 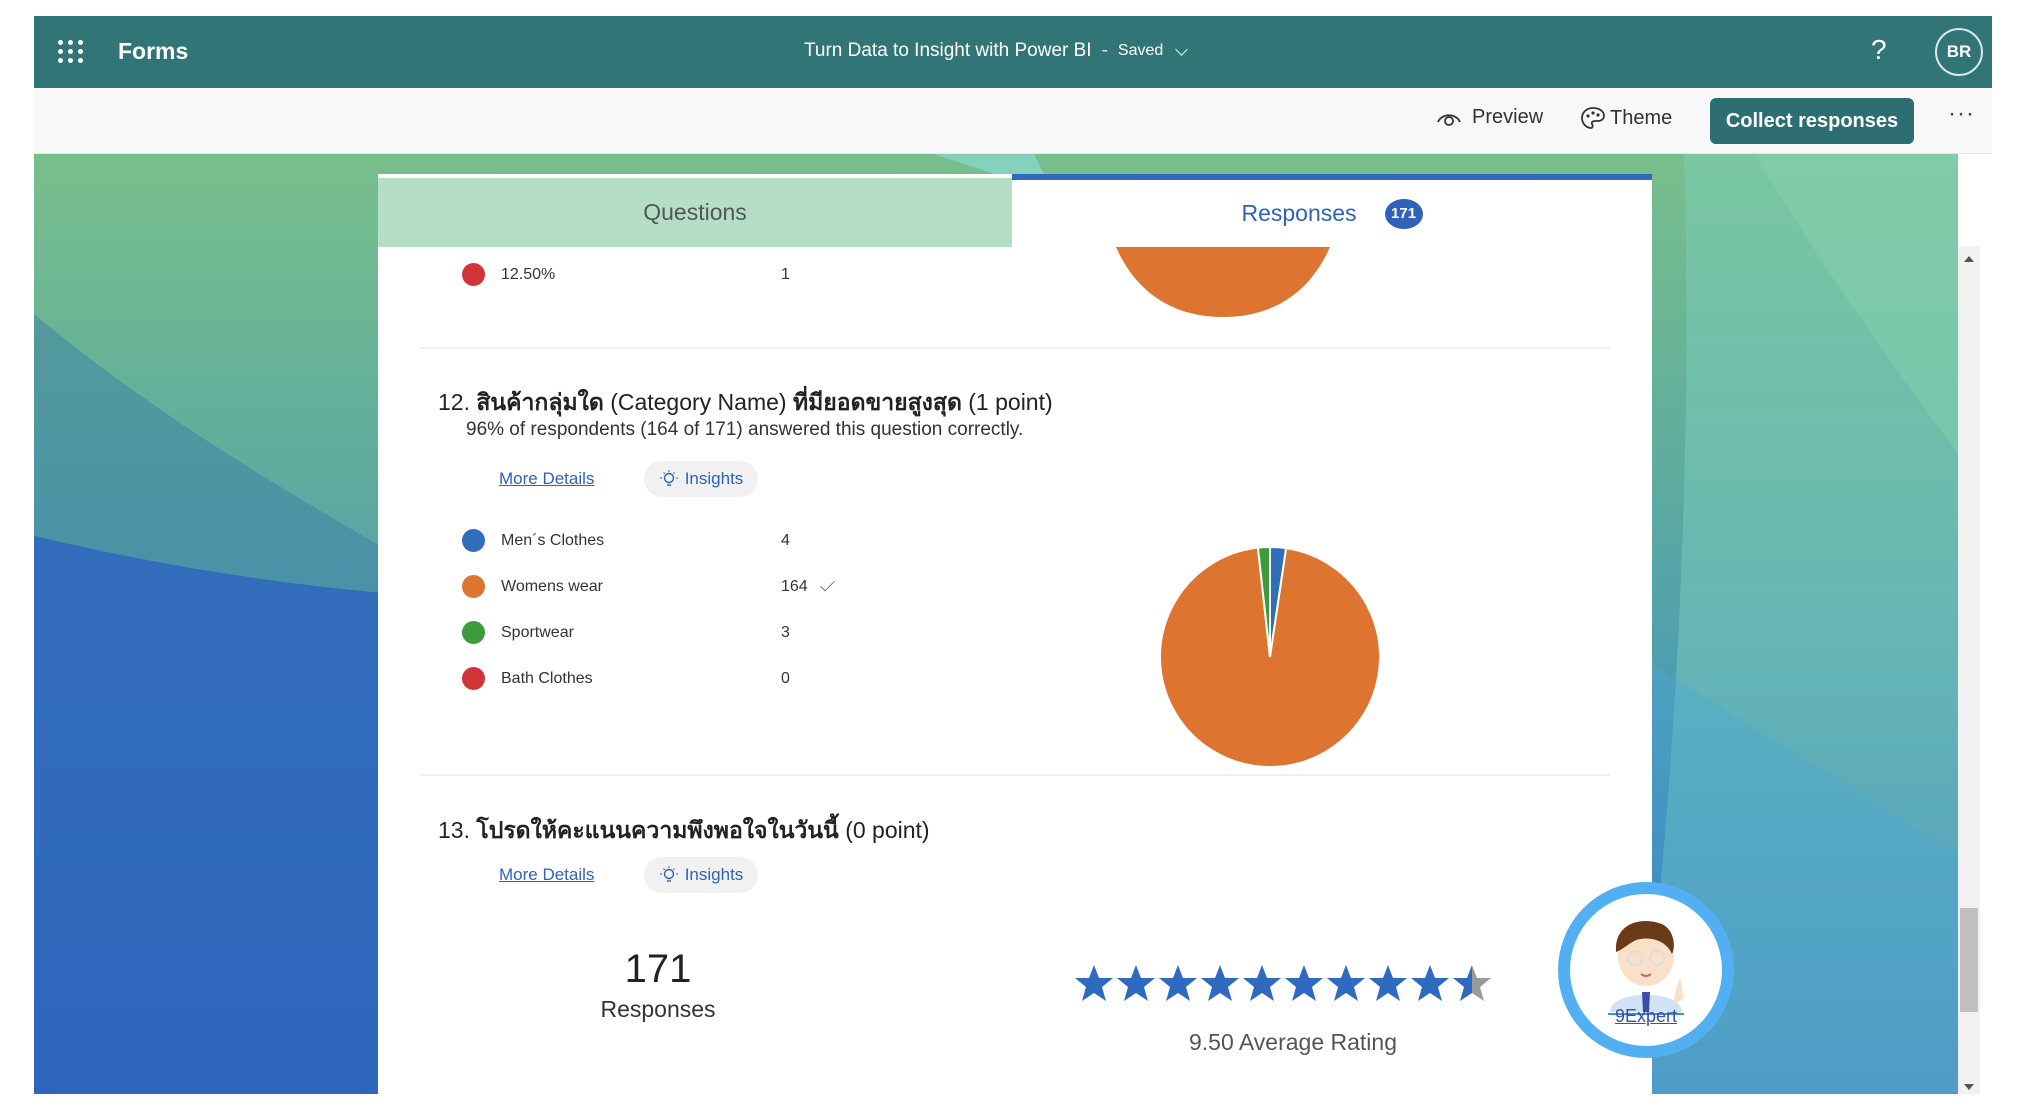 I want to click on question-number: 13., so click(x=454, y=830).